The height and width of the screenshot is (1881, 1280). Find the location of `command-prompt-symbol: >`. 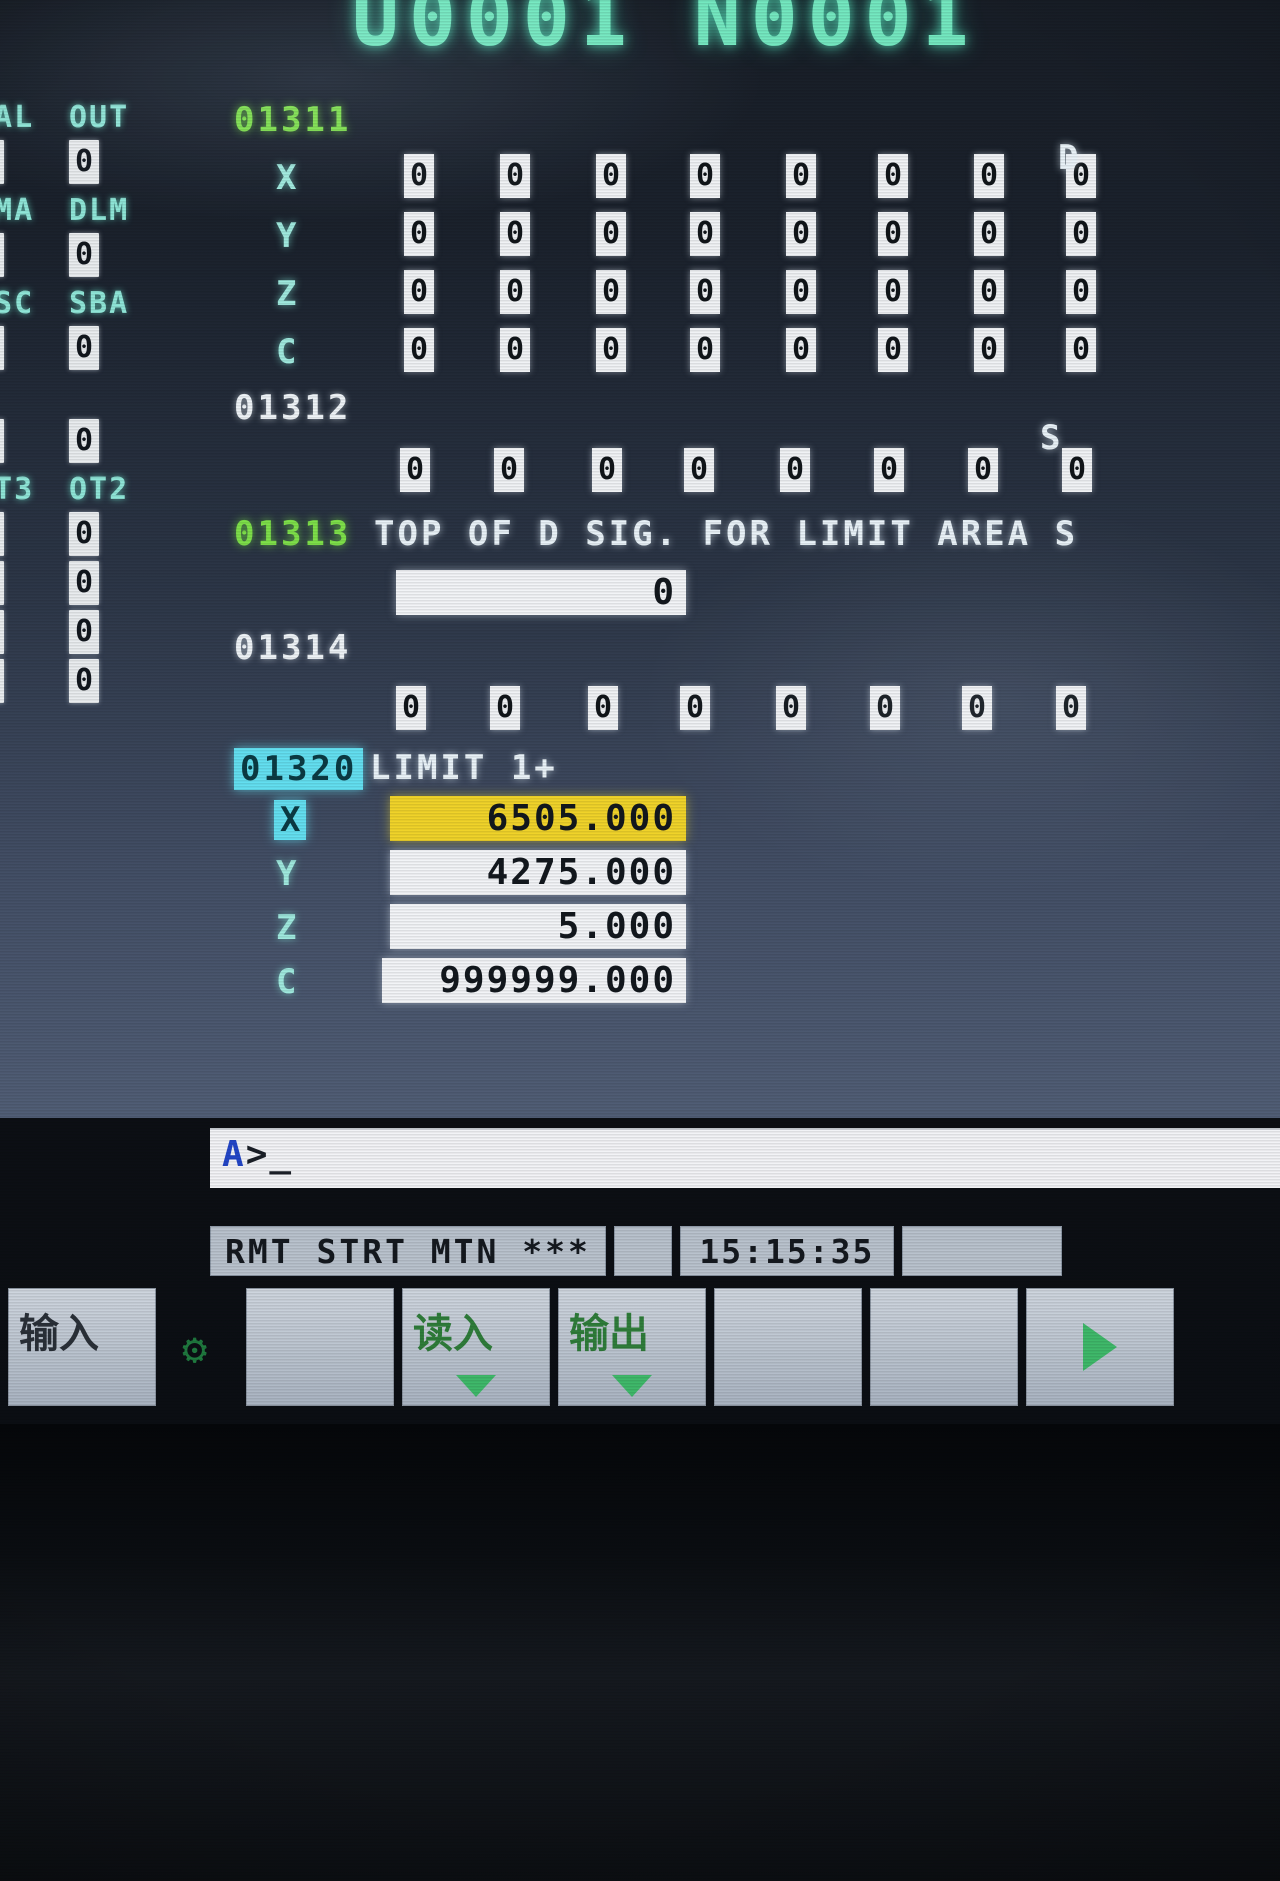

command-prompt-symbol: > is located at coordinates (257, 1154).